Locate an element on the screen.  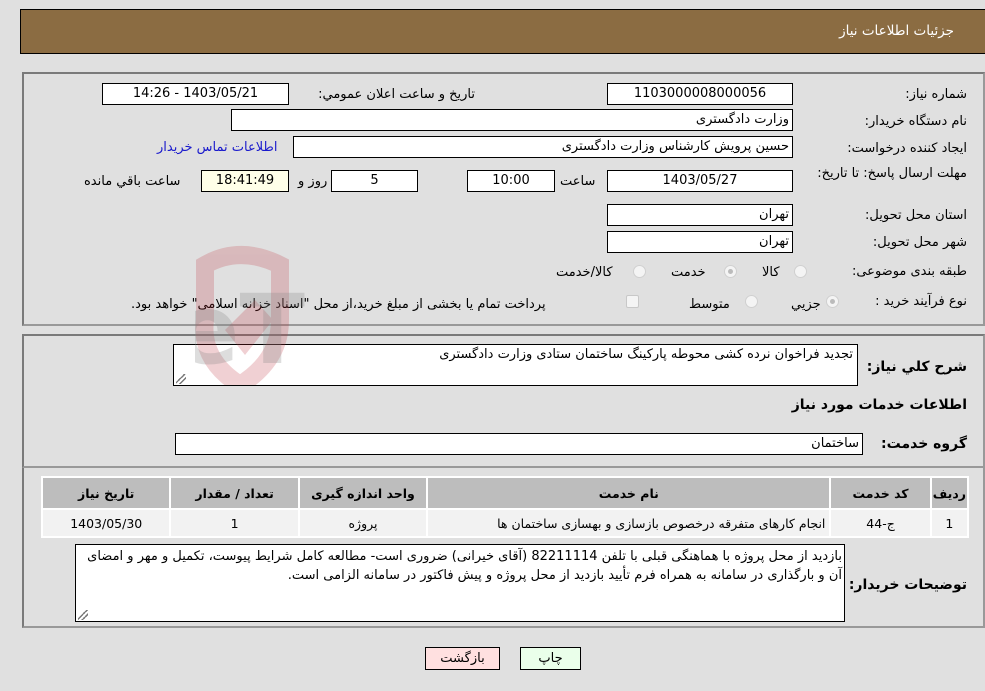
cell-row: 1 is located at coordinates (949, 523).